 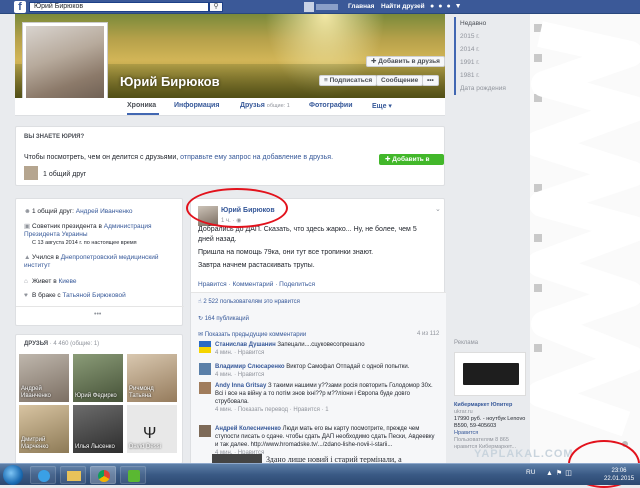 I want to click on friends-title: ДРУЗЬЯ · 4 460 (общие: 1), so click(x=61, y=344).